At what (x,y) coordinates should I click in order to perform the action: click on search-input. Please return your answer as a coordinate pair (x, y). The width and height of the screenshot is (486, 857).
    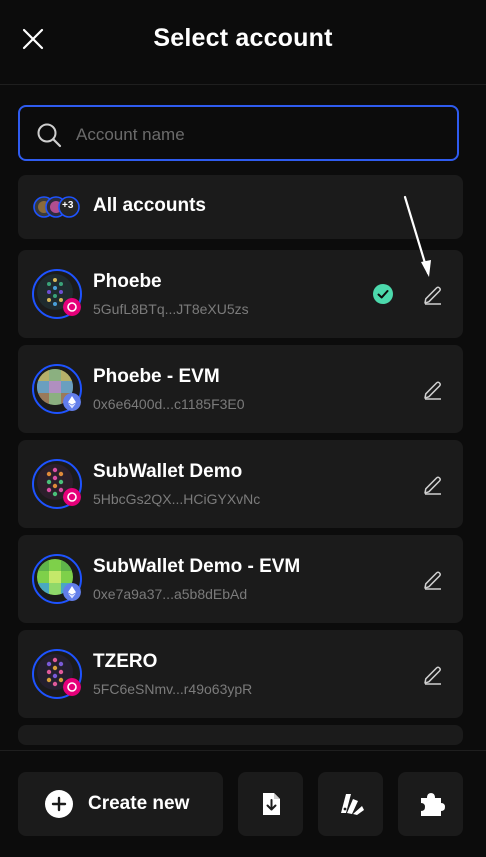
    Looking at the image, I should click on (261, 135).